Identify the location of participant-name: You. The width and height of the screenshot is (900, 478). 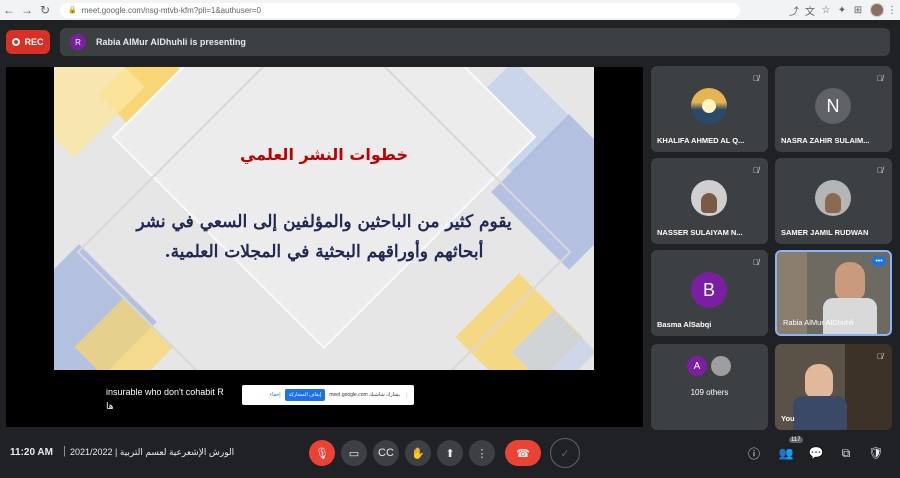
(788, 418).